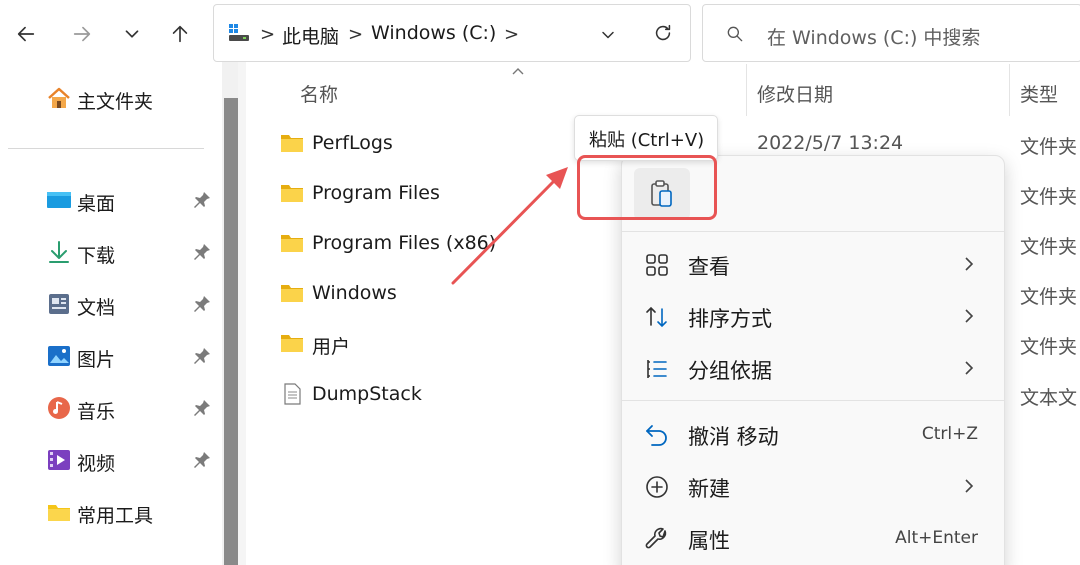  Describe the element at coordinates (813, 538) in the screenshot. I see `menu-item-properties: 属性 Alt+Enter` at that location.